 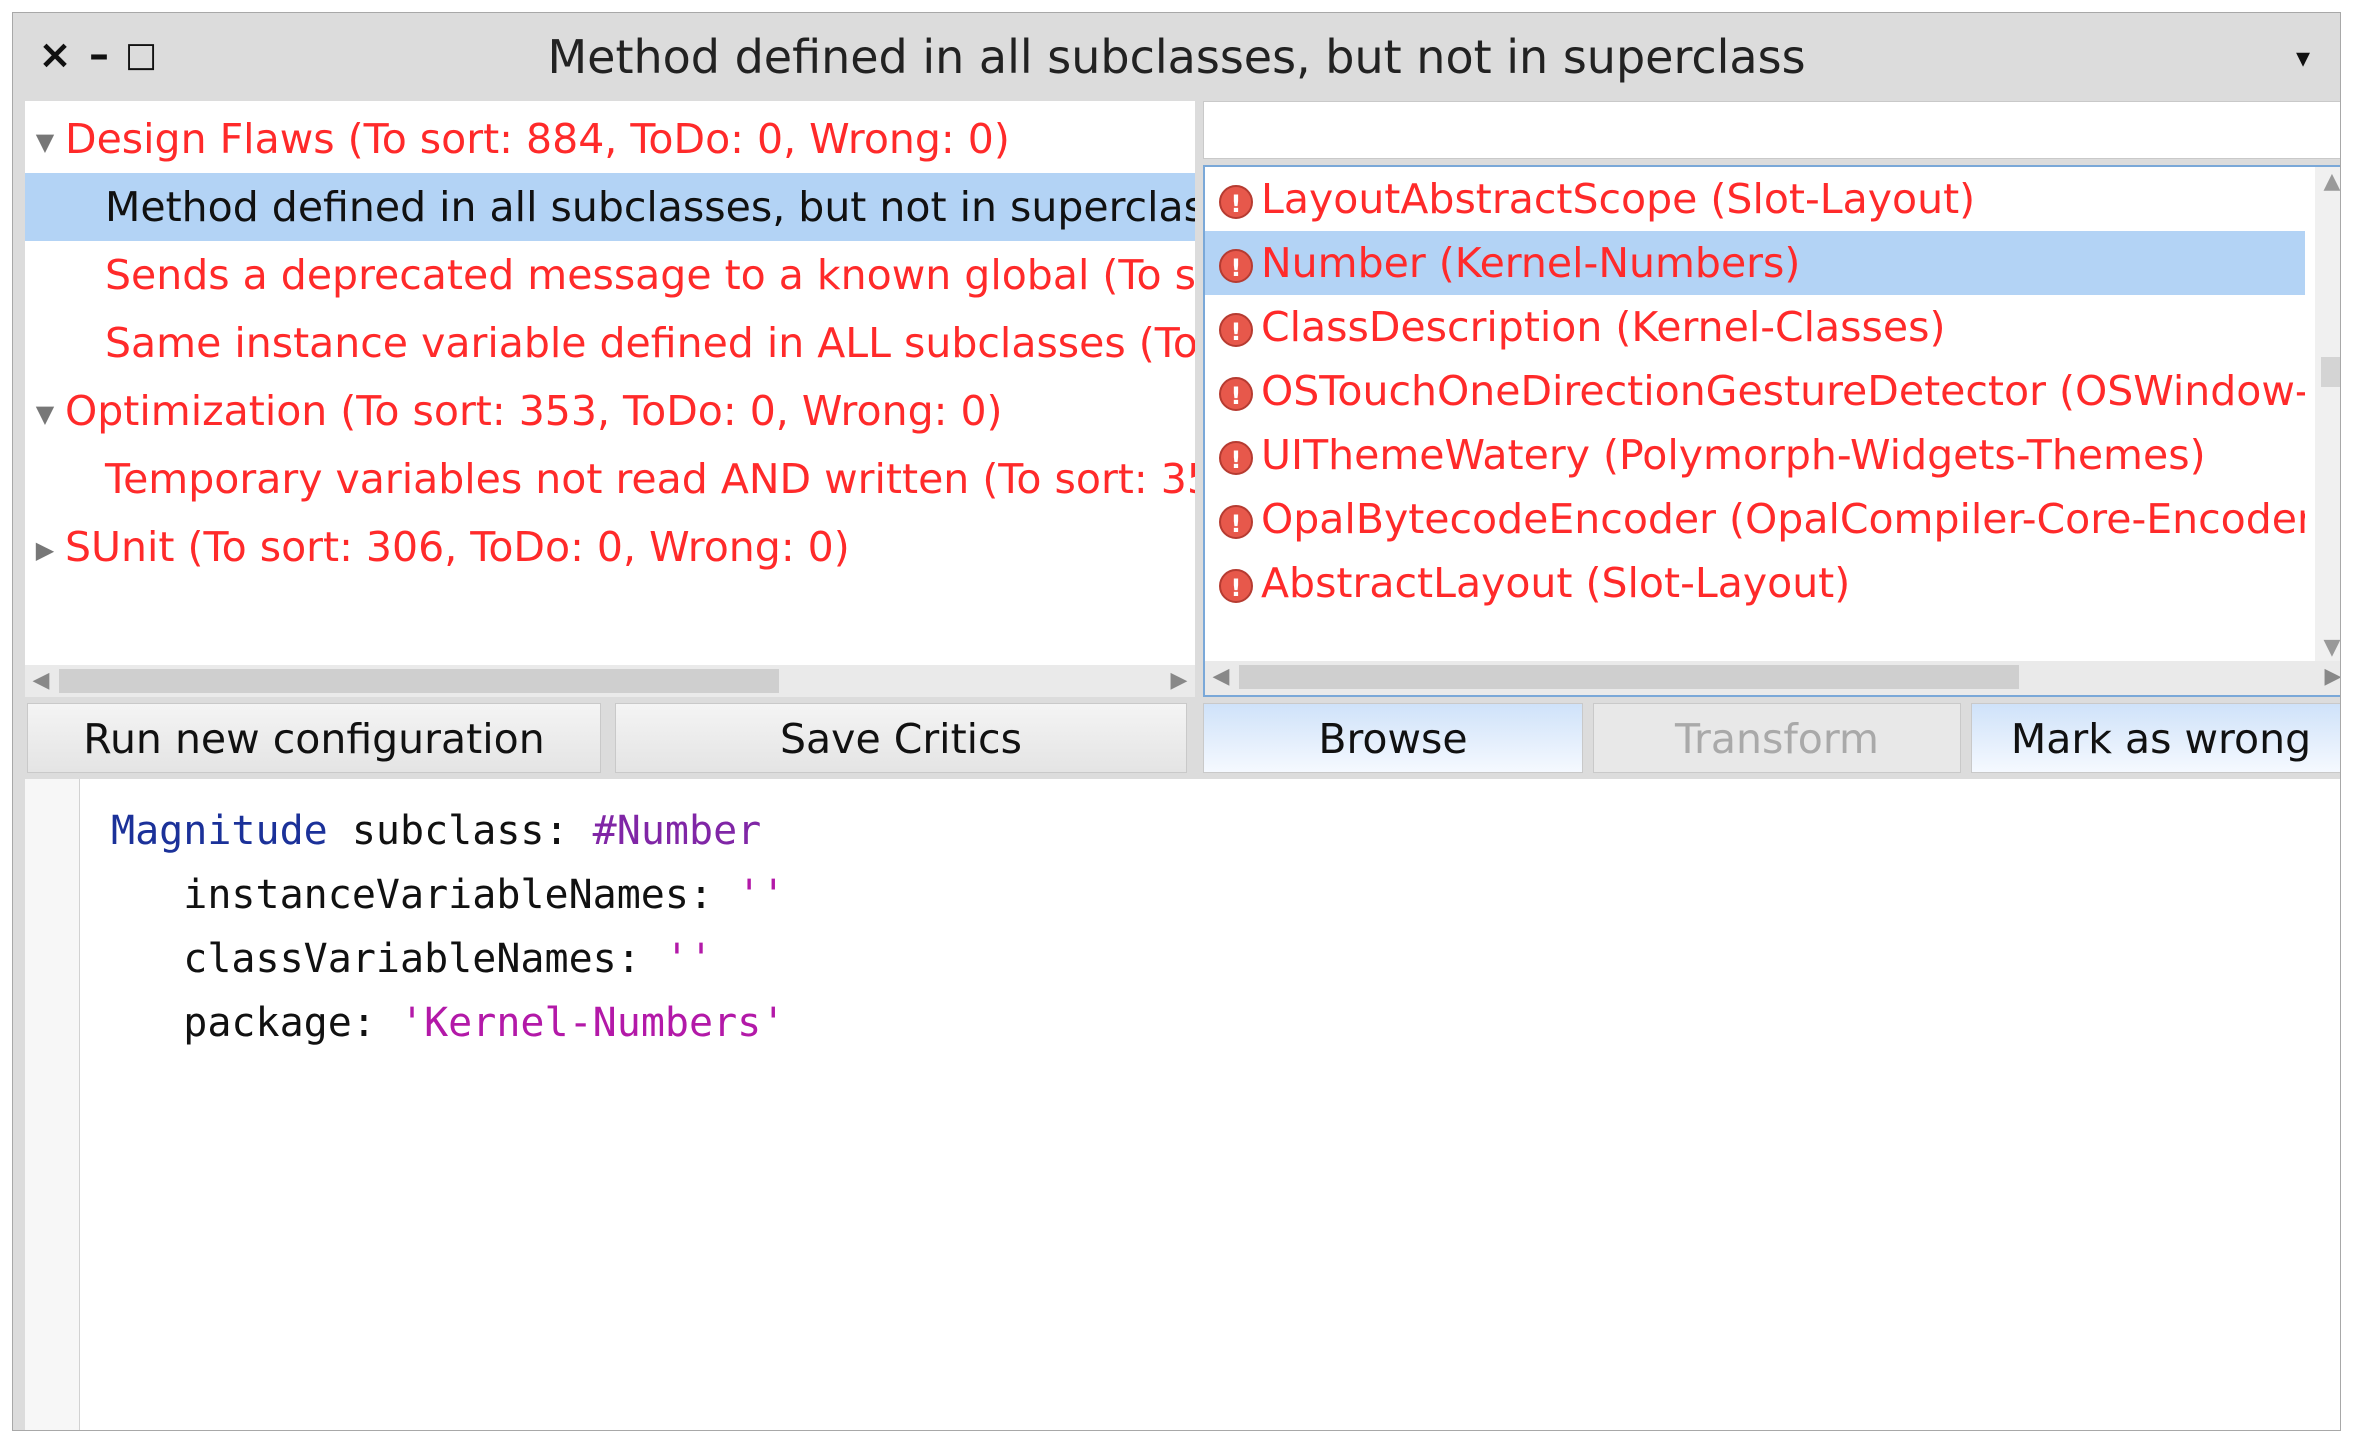 I want to click on tree-horizontal-scrollbar: ◀ ▶, so click(x=610, y=681).